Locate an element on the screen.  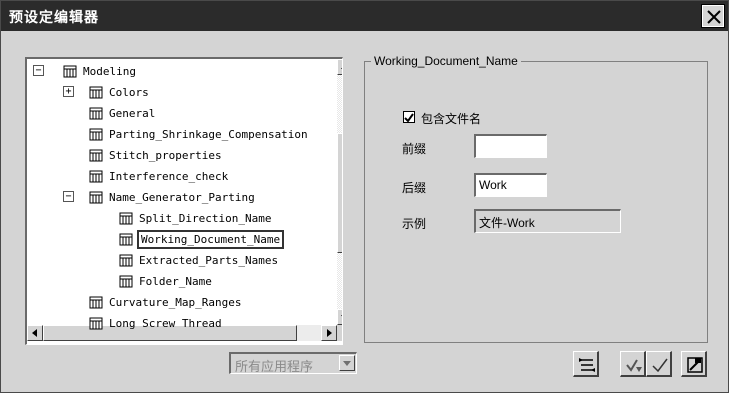
chevron-down-icon is located at coordinates (347, 363).